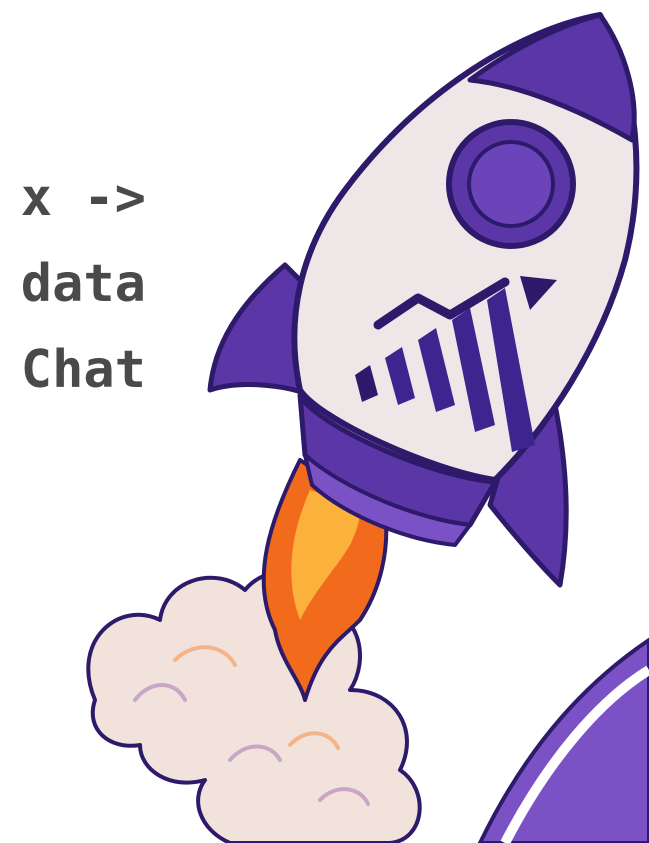  What do you see at coordinates (563, 740) in the screenshot?
I see `purple-arc-shape` at bounding box center [563, 740].